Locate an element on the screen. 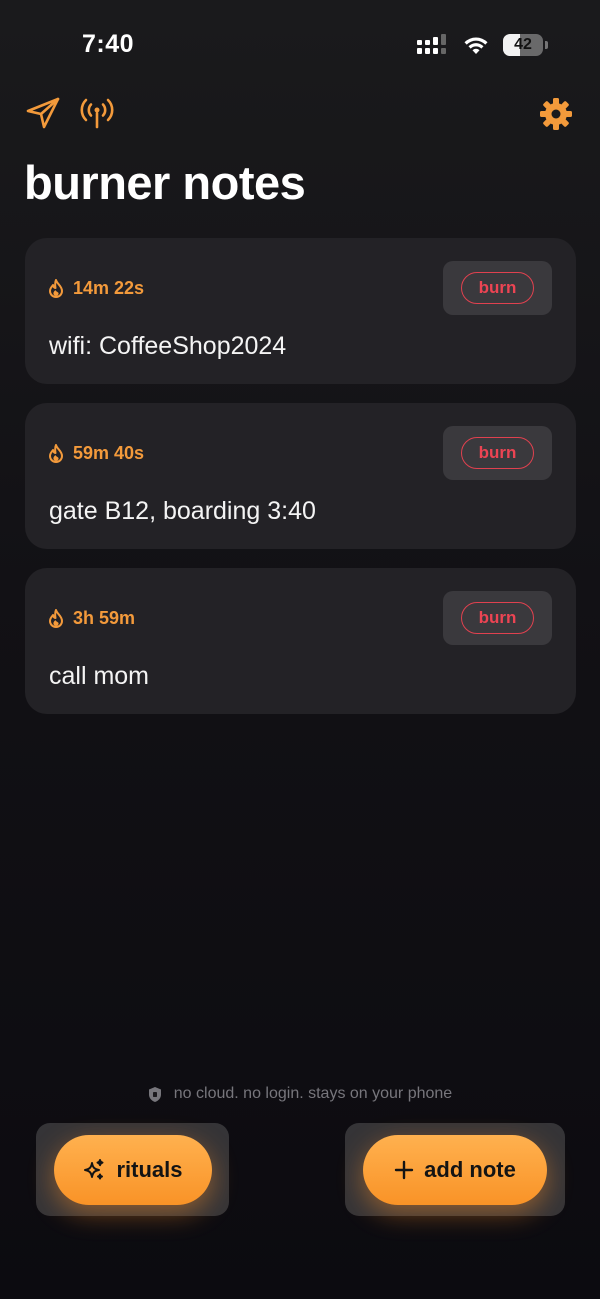  timer-text: 59m 40s is located at coordinates (109, 453).